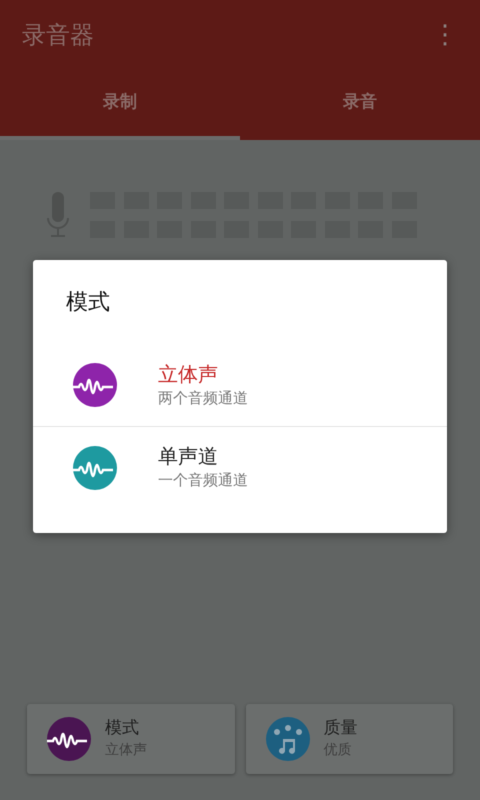 Image resolution: width=480 pixels, height=800 pixels. I want to click on tab: 录音, so click(360, 105).